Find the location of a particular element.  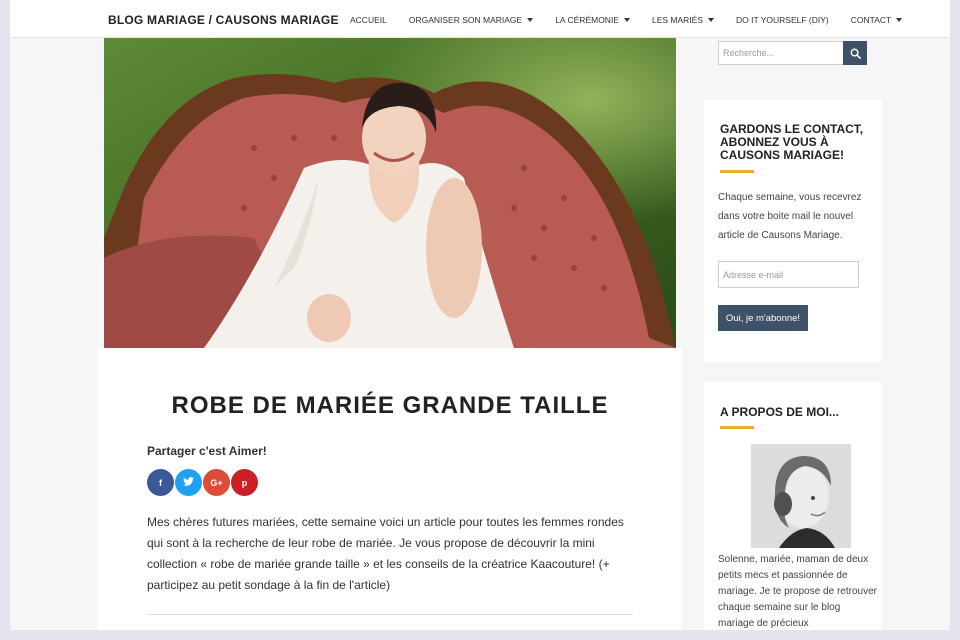

site-logo: BLOG MARIAGE / CAUSONS MARIAGE is located at coordinates (223, 20).